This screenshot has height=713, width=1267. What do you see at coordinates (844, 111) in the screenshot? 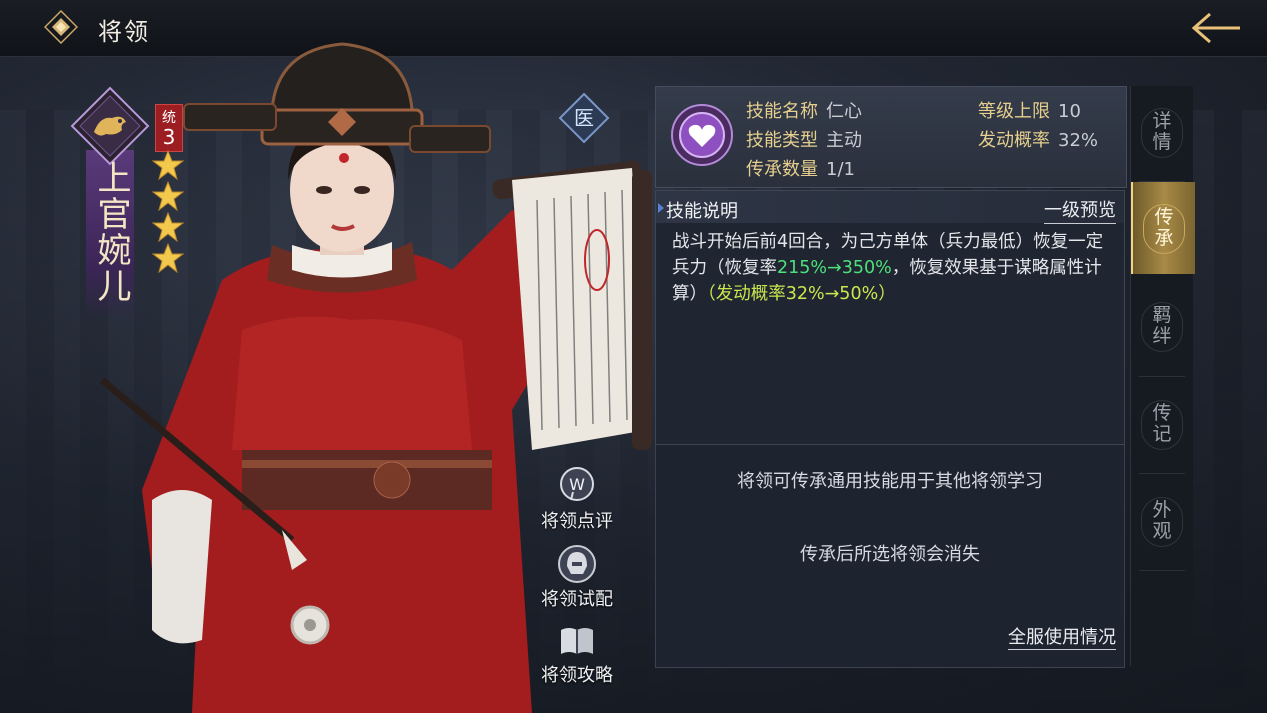
I see `skill-name-value: 仁心` at bounding box center [844, 111].